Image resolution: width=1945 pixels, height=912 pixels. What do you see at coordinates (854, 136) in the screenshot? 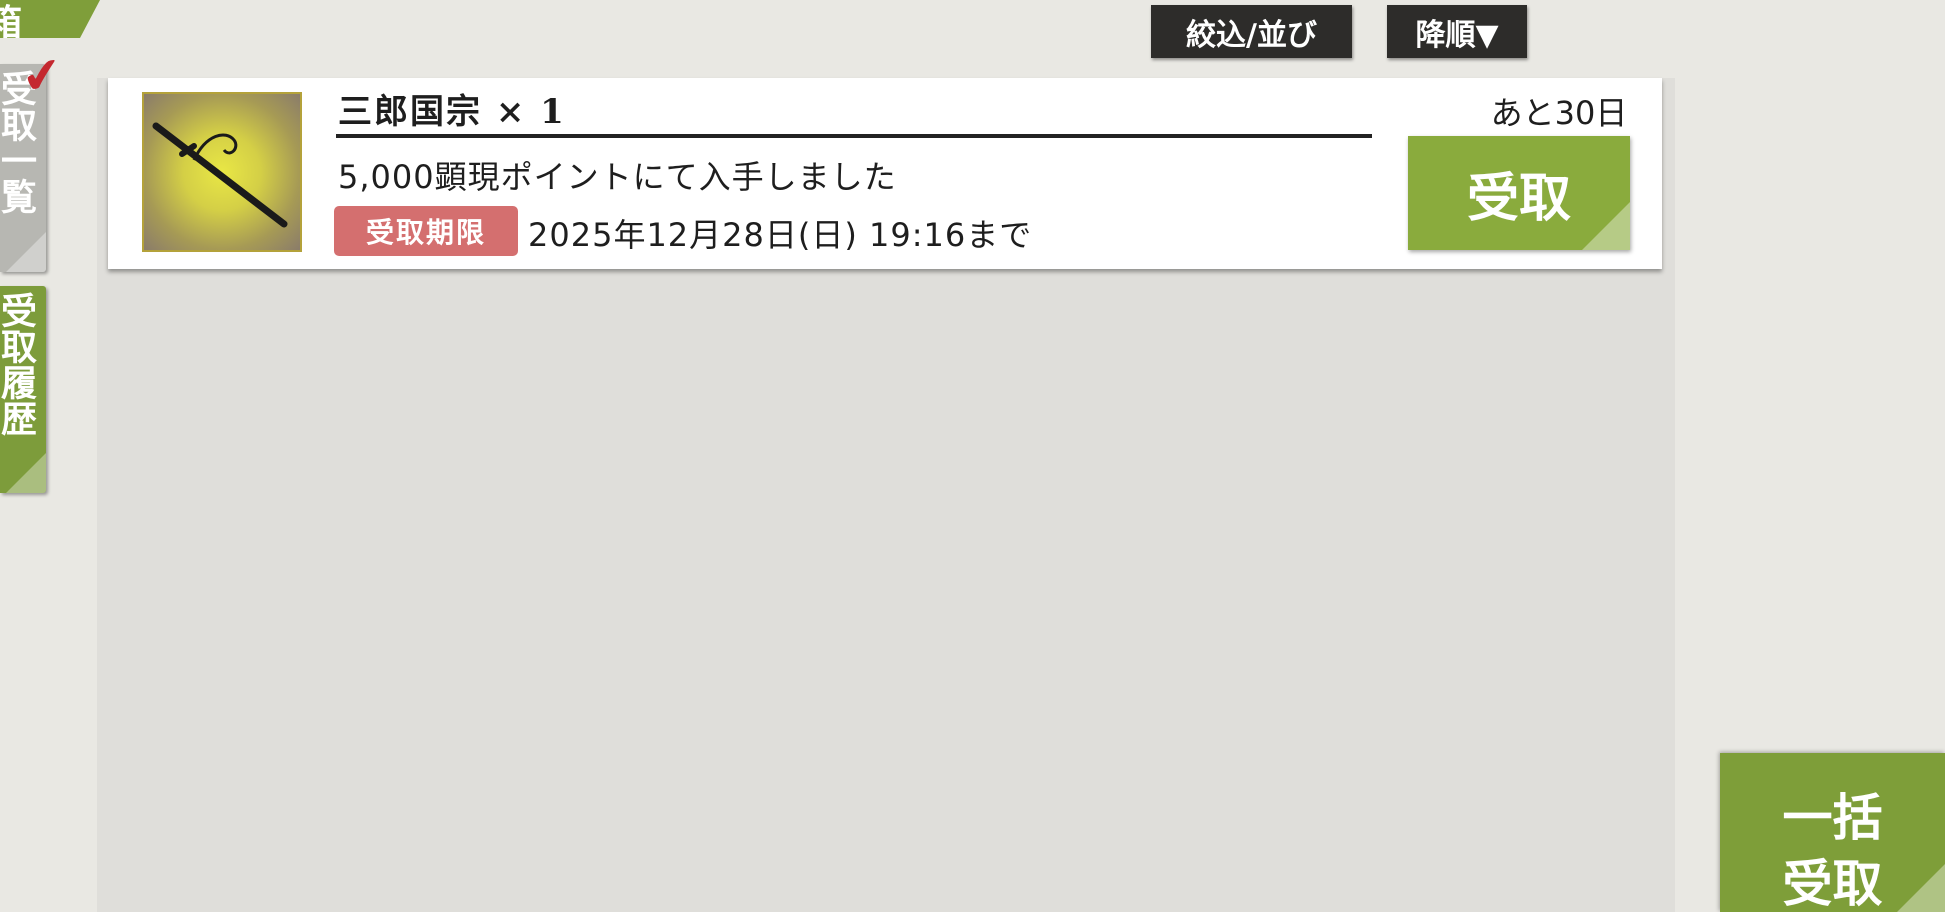
I see `name-divider` at bounding box center [854, 136].